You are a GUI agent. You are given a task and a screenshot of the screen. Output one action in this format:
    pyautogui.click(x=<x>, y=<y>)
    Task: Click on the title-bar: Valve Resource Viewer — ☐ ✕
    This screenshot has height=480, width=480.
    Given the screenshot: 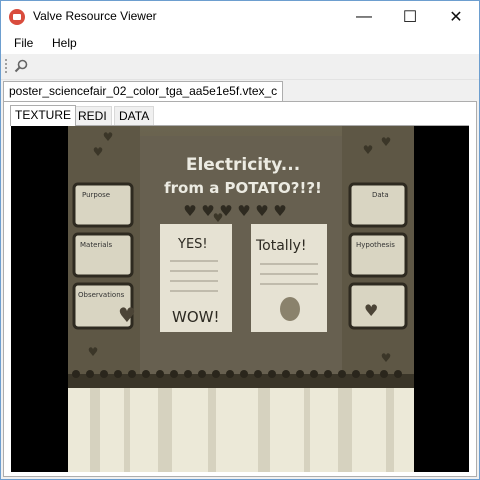 What is the action you would take?
    pyautogui.click(x=240, y=16)
    